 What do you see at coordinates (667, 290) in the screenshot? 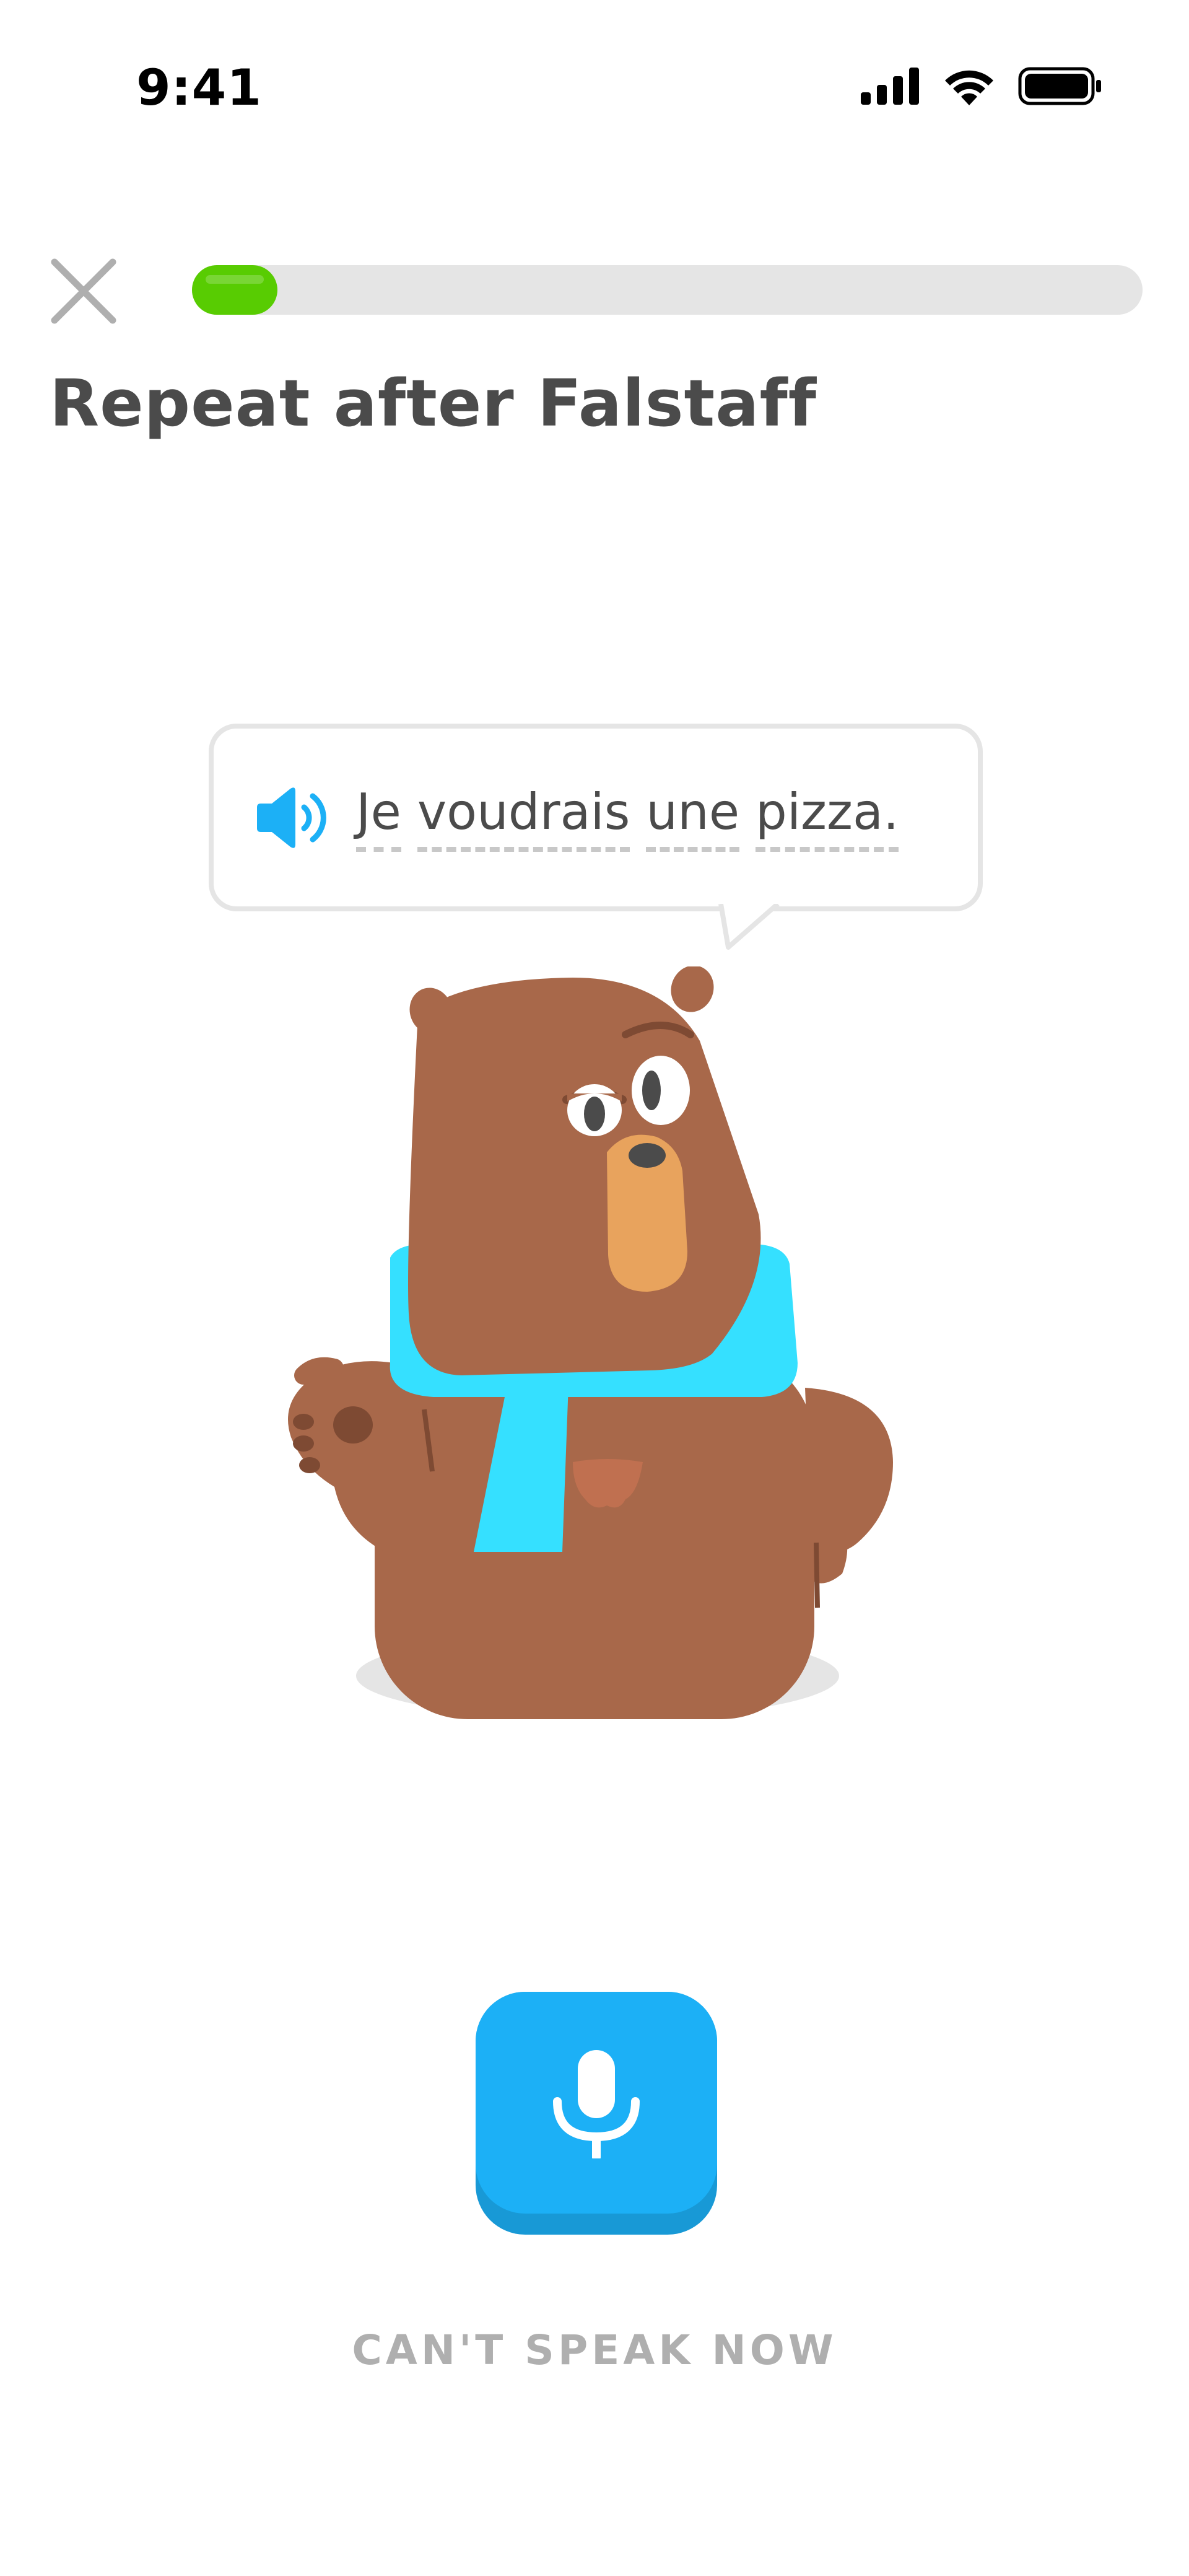
I see `lesson-progress-bar` at bounding box center [667, 290].